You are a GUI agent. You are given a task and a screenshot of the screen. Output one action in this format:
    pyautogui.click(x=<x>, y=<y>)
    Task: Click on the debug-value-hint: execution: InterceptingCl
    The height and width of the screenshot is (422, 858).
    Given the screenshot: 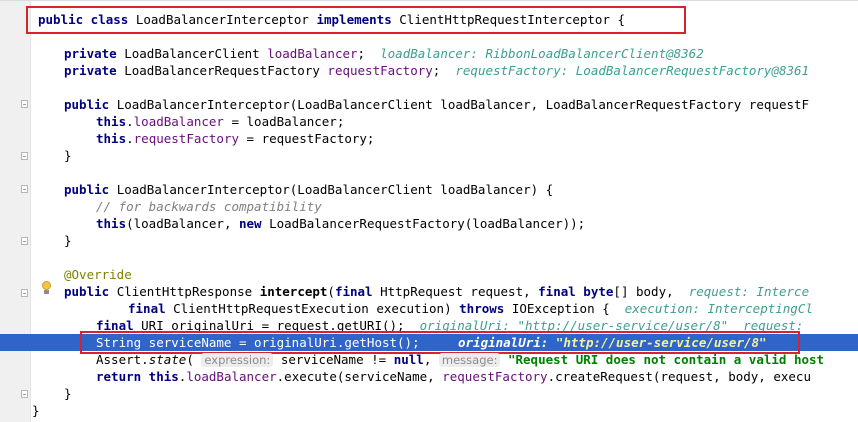 What is the action you would take?
    pyautogui.click(x=718, y=308)
    